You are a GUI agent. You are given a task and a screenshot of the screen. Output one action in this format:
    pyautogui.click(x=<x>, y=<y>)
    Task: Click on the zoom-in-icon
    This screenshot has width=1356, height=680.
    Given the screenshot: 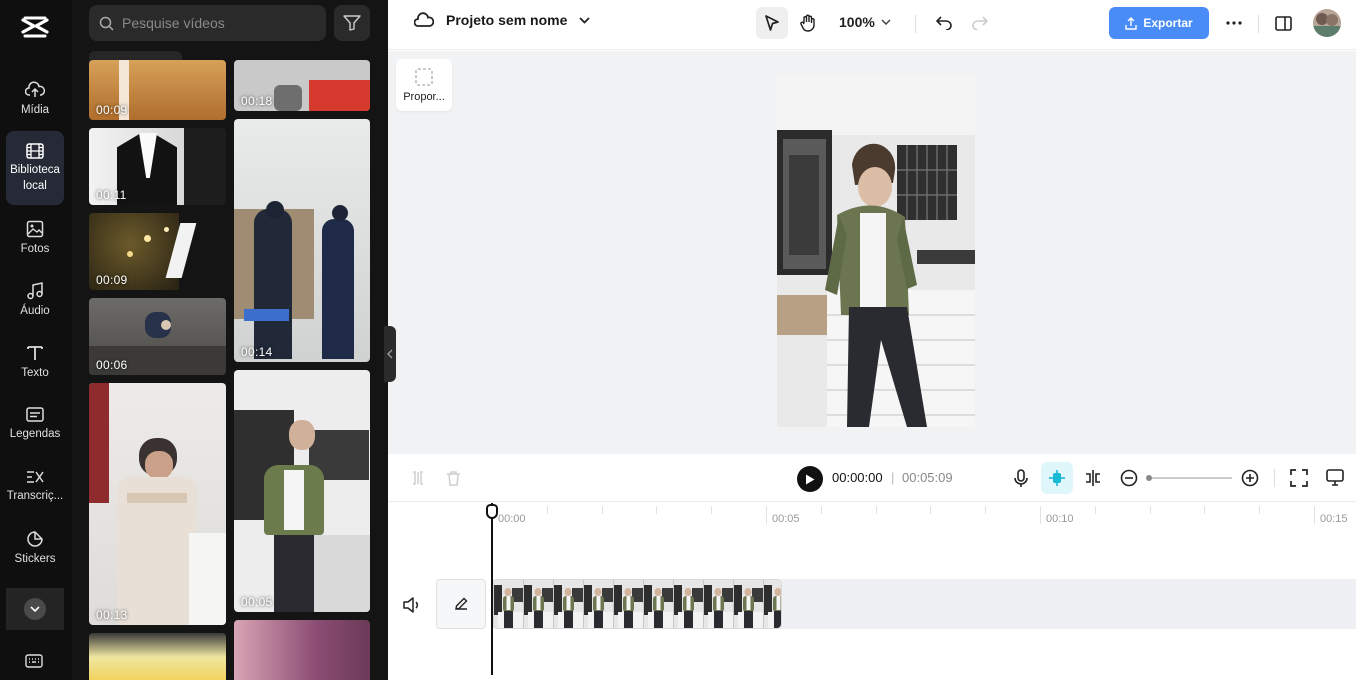 What is the action you would take?
    pyautogui.click(x=1250, y=478)
    